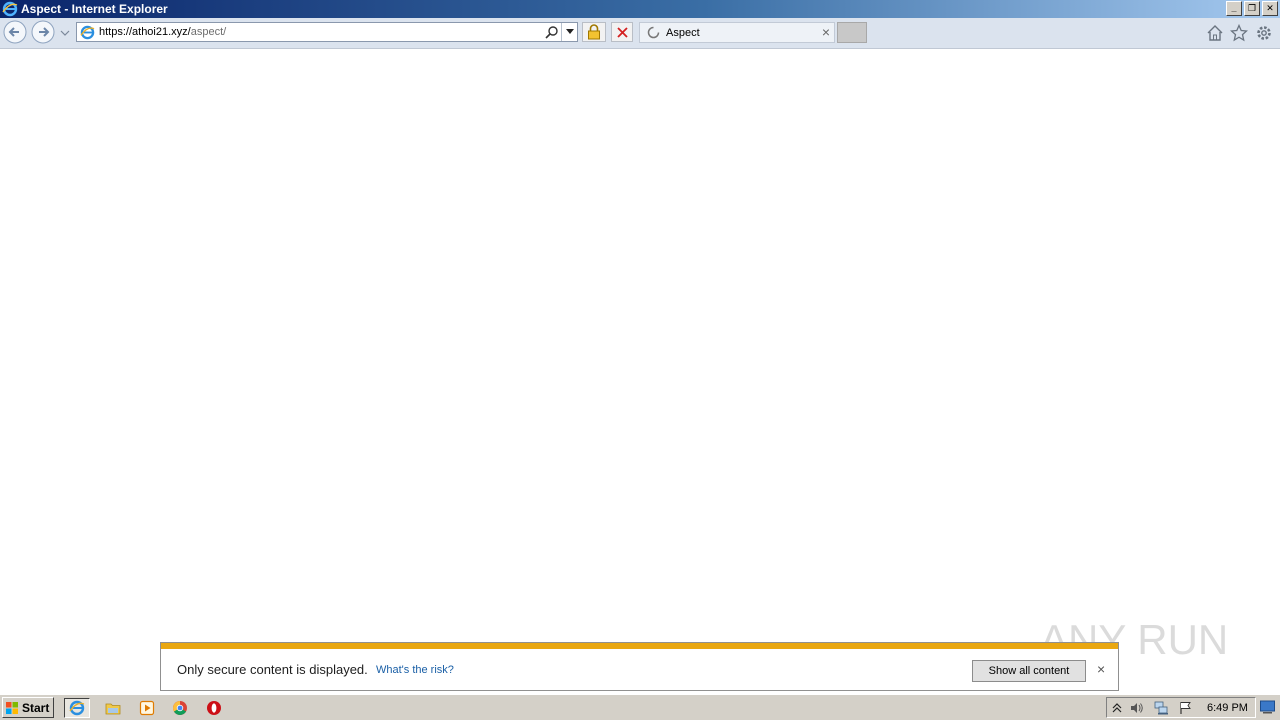 Image resolution: width=1280 pixels, height=720 pixels. What do you see at coordinates (1117, 708) in the screenshot?
I see `tray-arrow-icon` at bounding box center [1117, 708].